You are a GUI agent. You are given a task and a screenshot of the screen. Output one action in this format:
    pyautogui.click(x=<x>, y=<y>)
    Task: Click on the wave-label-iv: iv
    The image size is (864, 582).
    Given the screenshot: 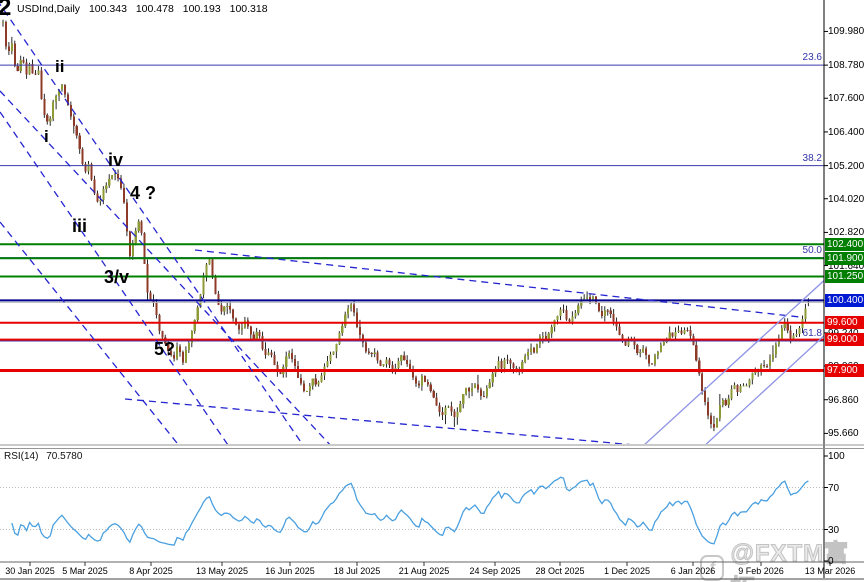 What is the action you would take?
    pyautogui.click(x=115, y=160)
    